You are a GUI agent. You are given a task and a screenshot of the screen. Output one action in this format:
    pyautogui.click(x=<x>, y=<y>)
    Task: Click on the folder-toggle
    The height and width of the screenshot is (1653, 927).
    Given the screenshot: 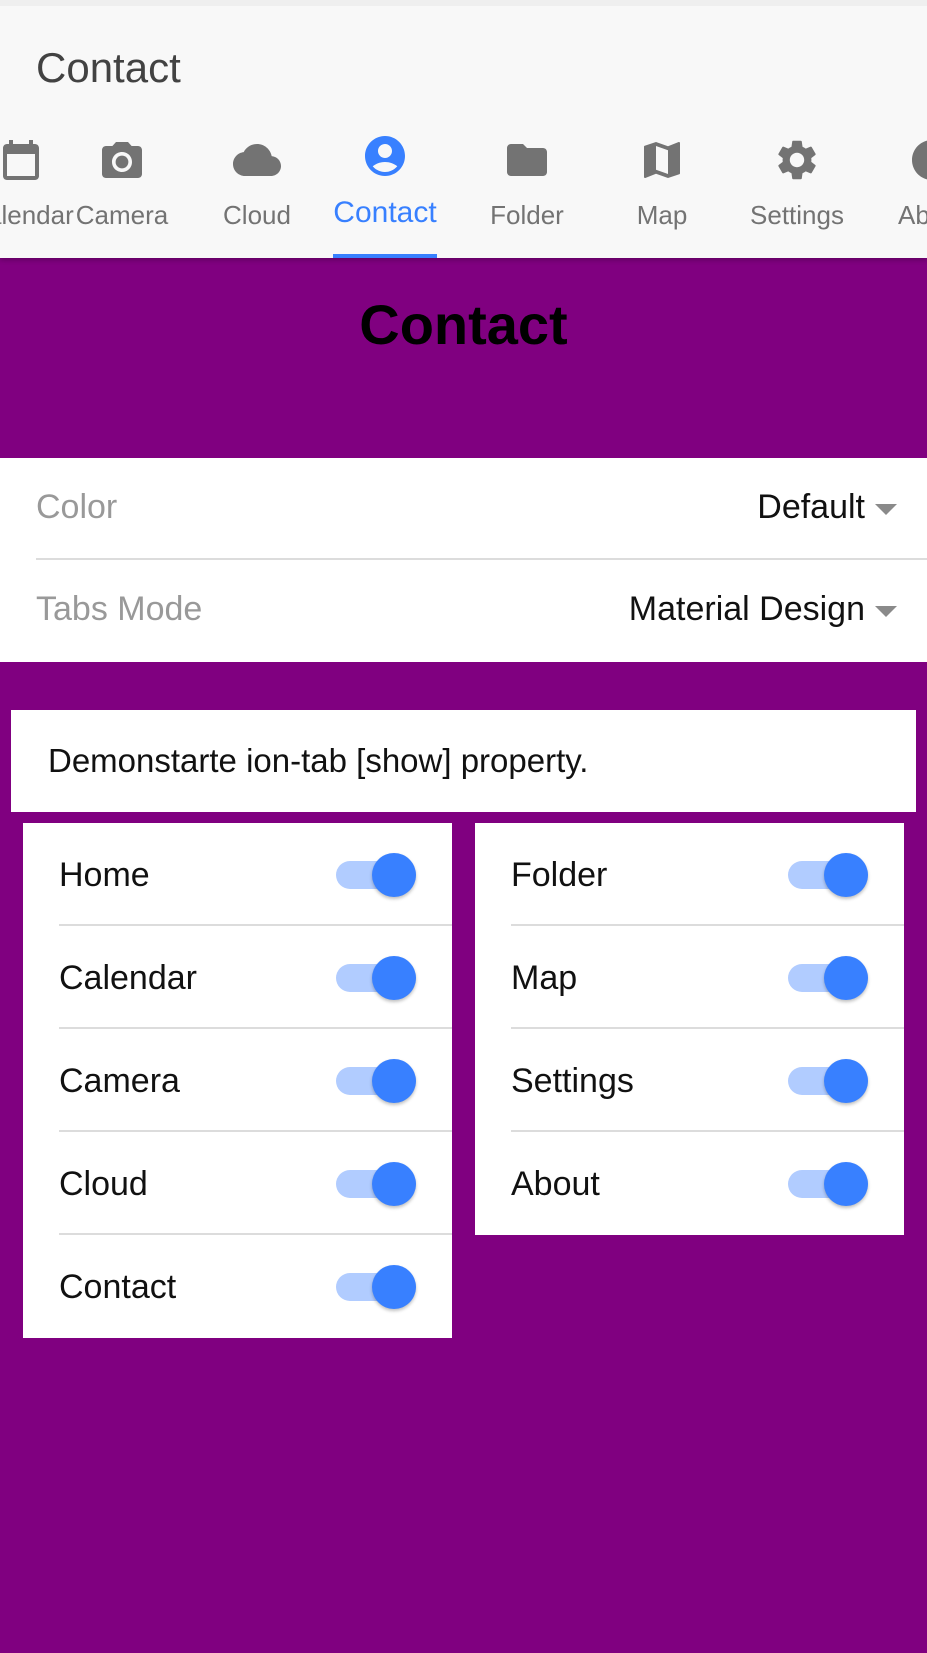 What is the action you would take?
    pyautogui.click(x=828, y=875)
    